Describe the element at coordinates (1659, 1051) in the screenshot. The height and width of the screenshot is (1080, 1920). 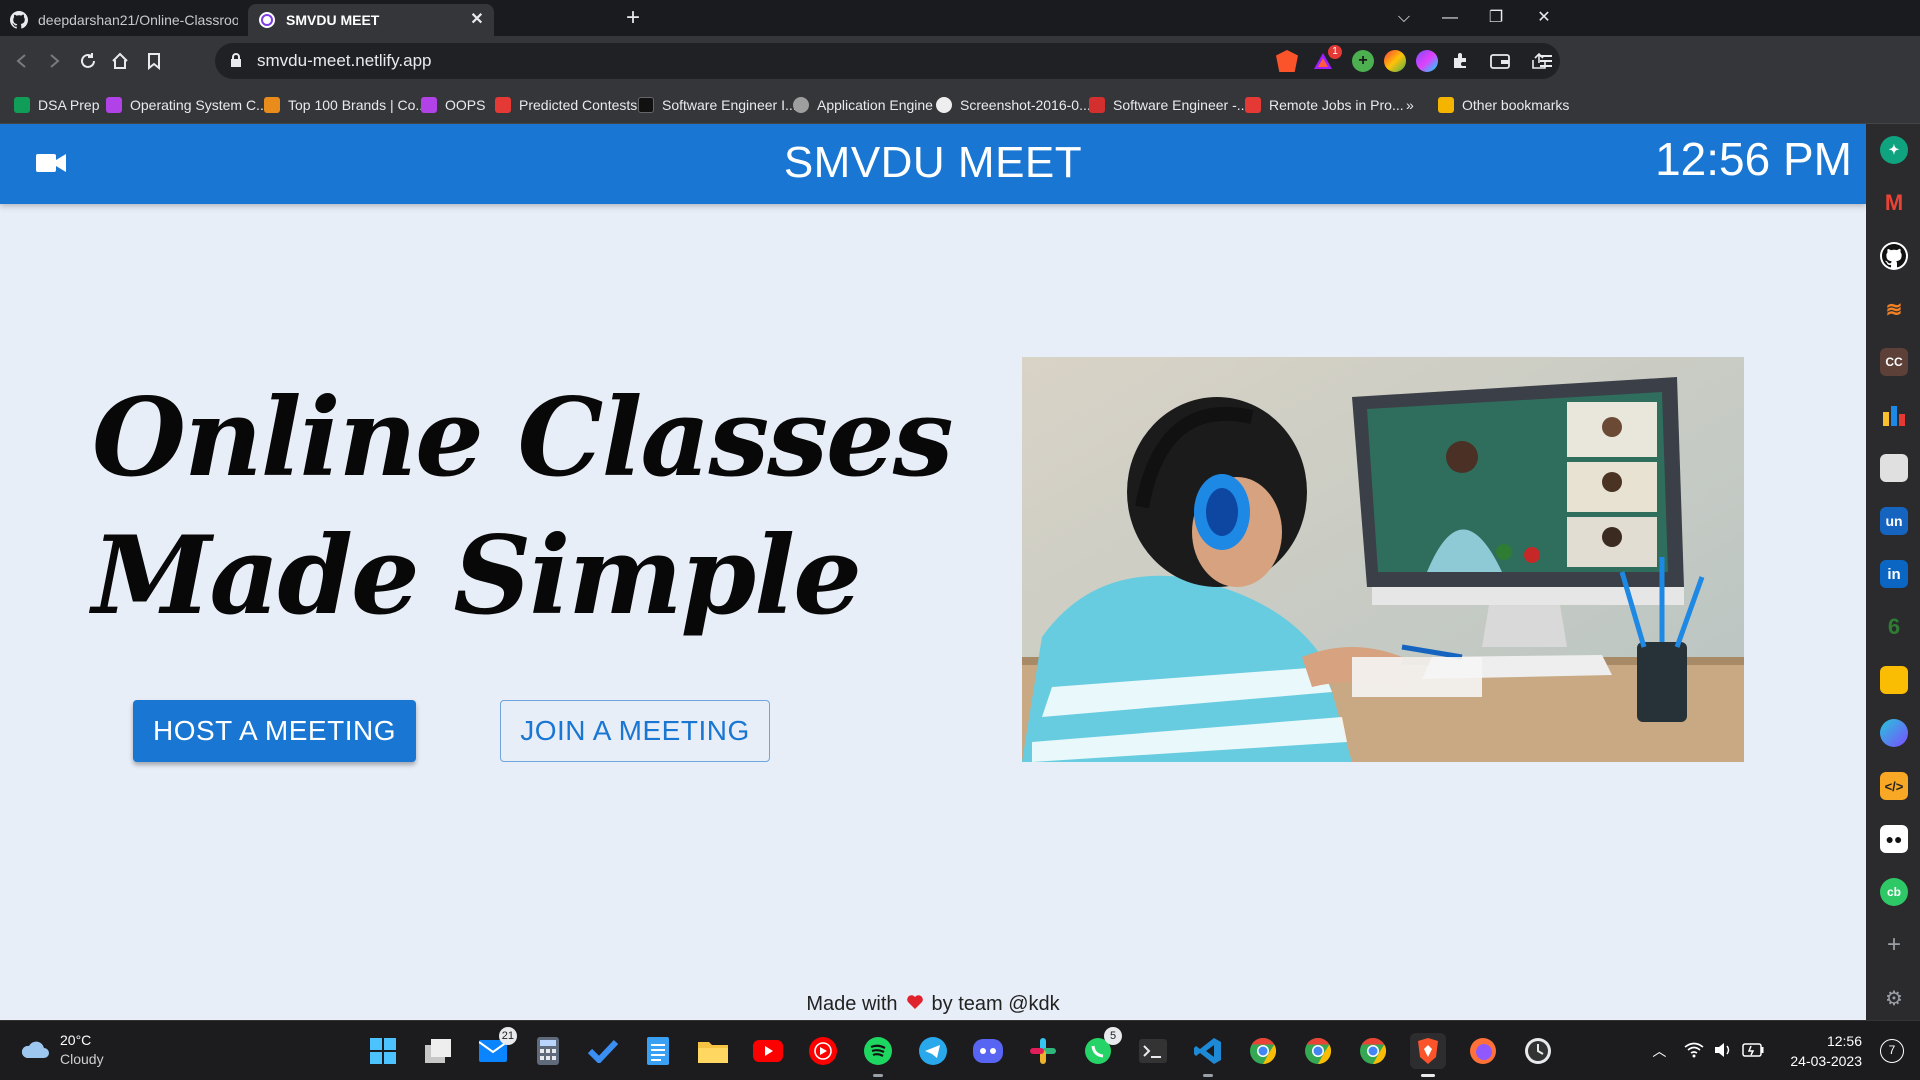
I see `show-hidden-icons-chevron-icon: ︿` at that location.